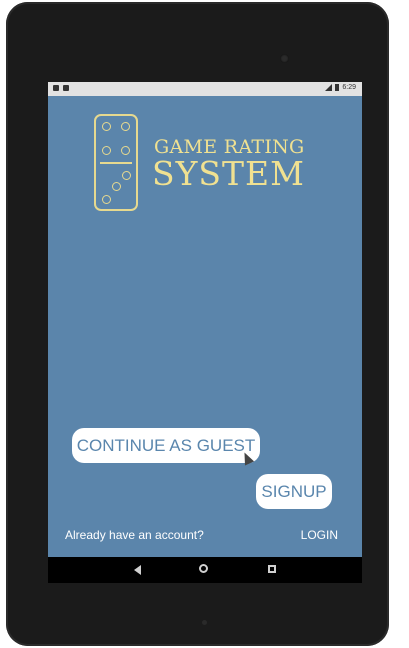 Image resolution: width=409 pixels, height=648 pixels. I want to click on domino-divider, so click(116, 163).